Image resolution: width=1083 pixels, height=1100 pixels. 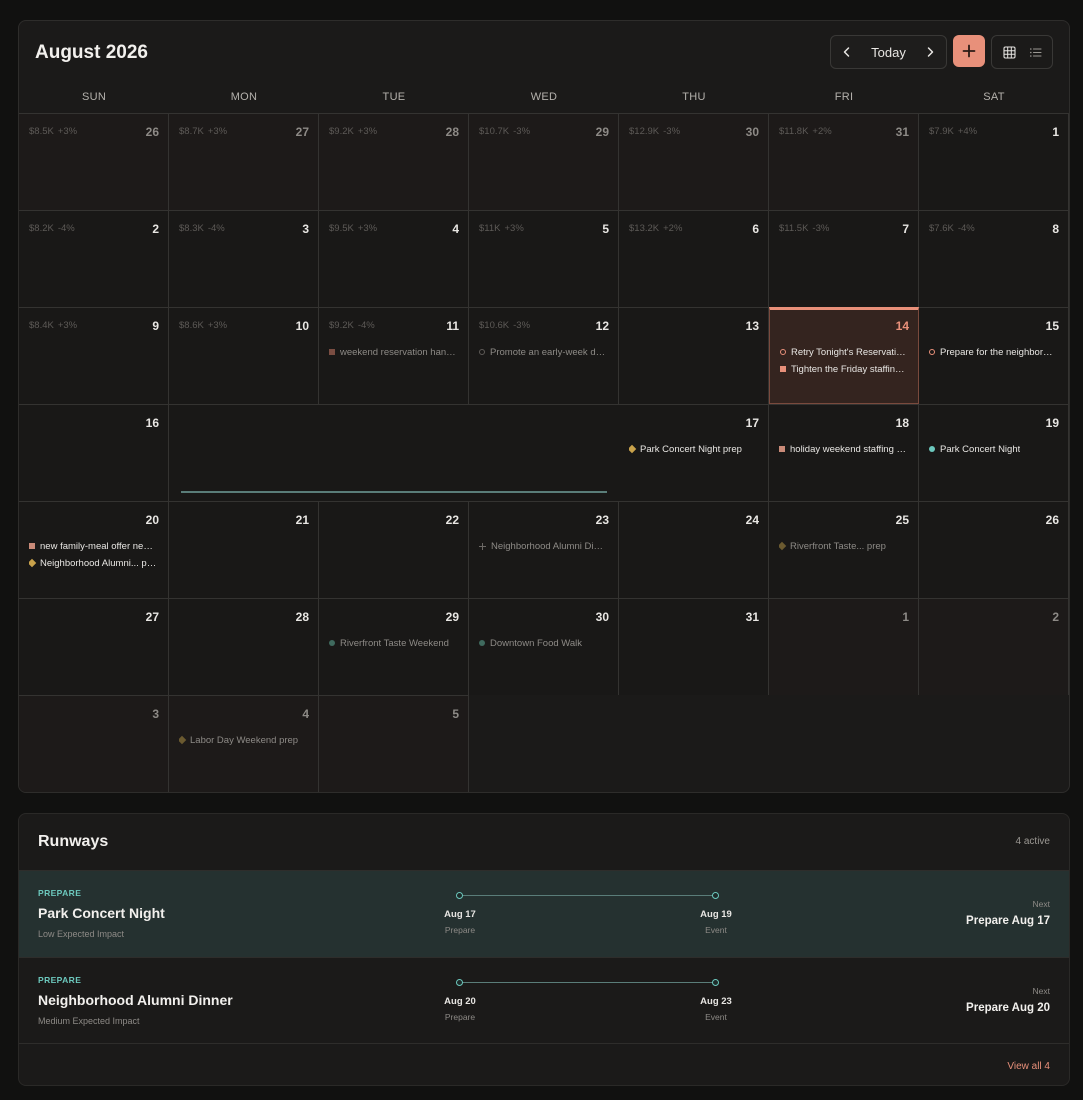 What do you see at coordinates (844, 369) in the screenshot?
I see `calendar-event: Tighten the Friday staffing plan` at bounding box center [844, 369].